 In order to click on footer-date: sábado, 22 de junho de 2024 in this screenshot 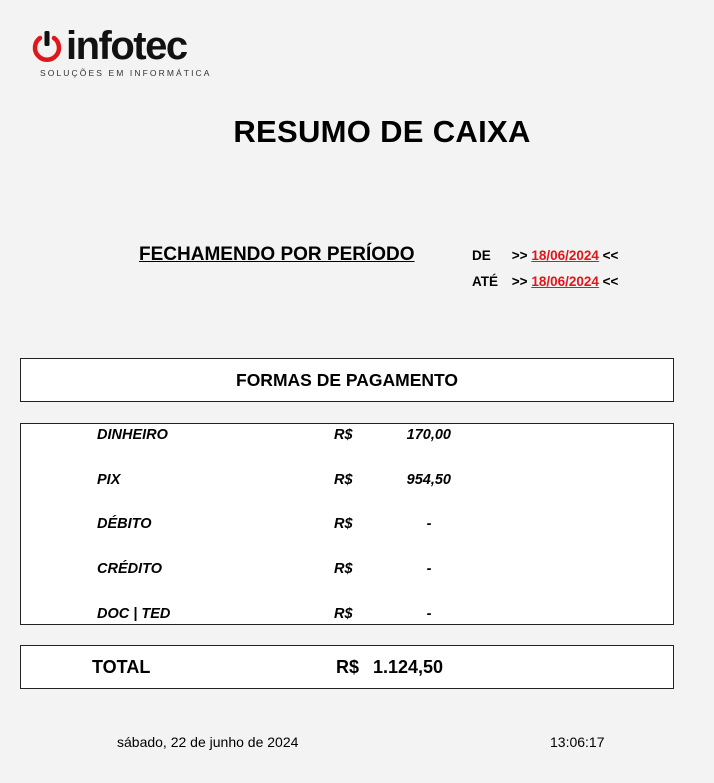, I will do `click(208, 742)`.